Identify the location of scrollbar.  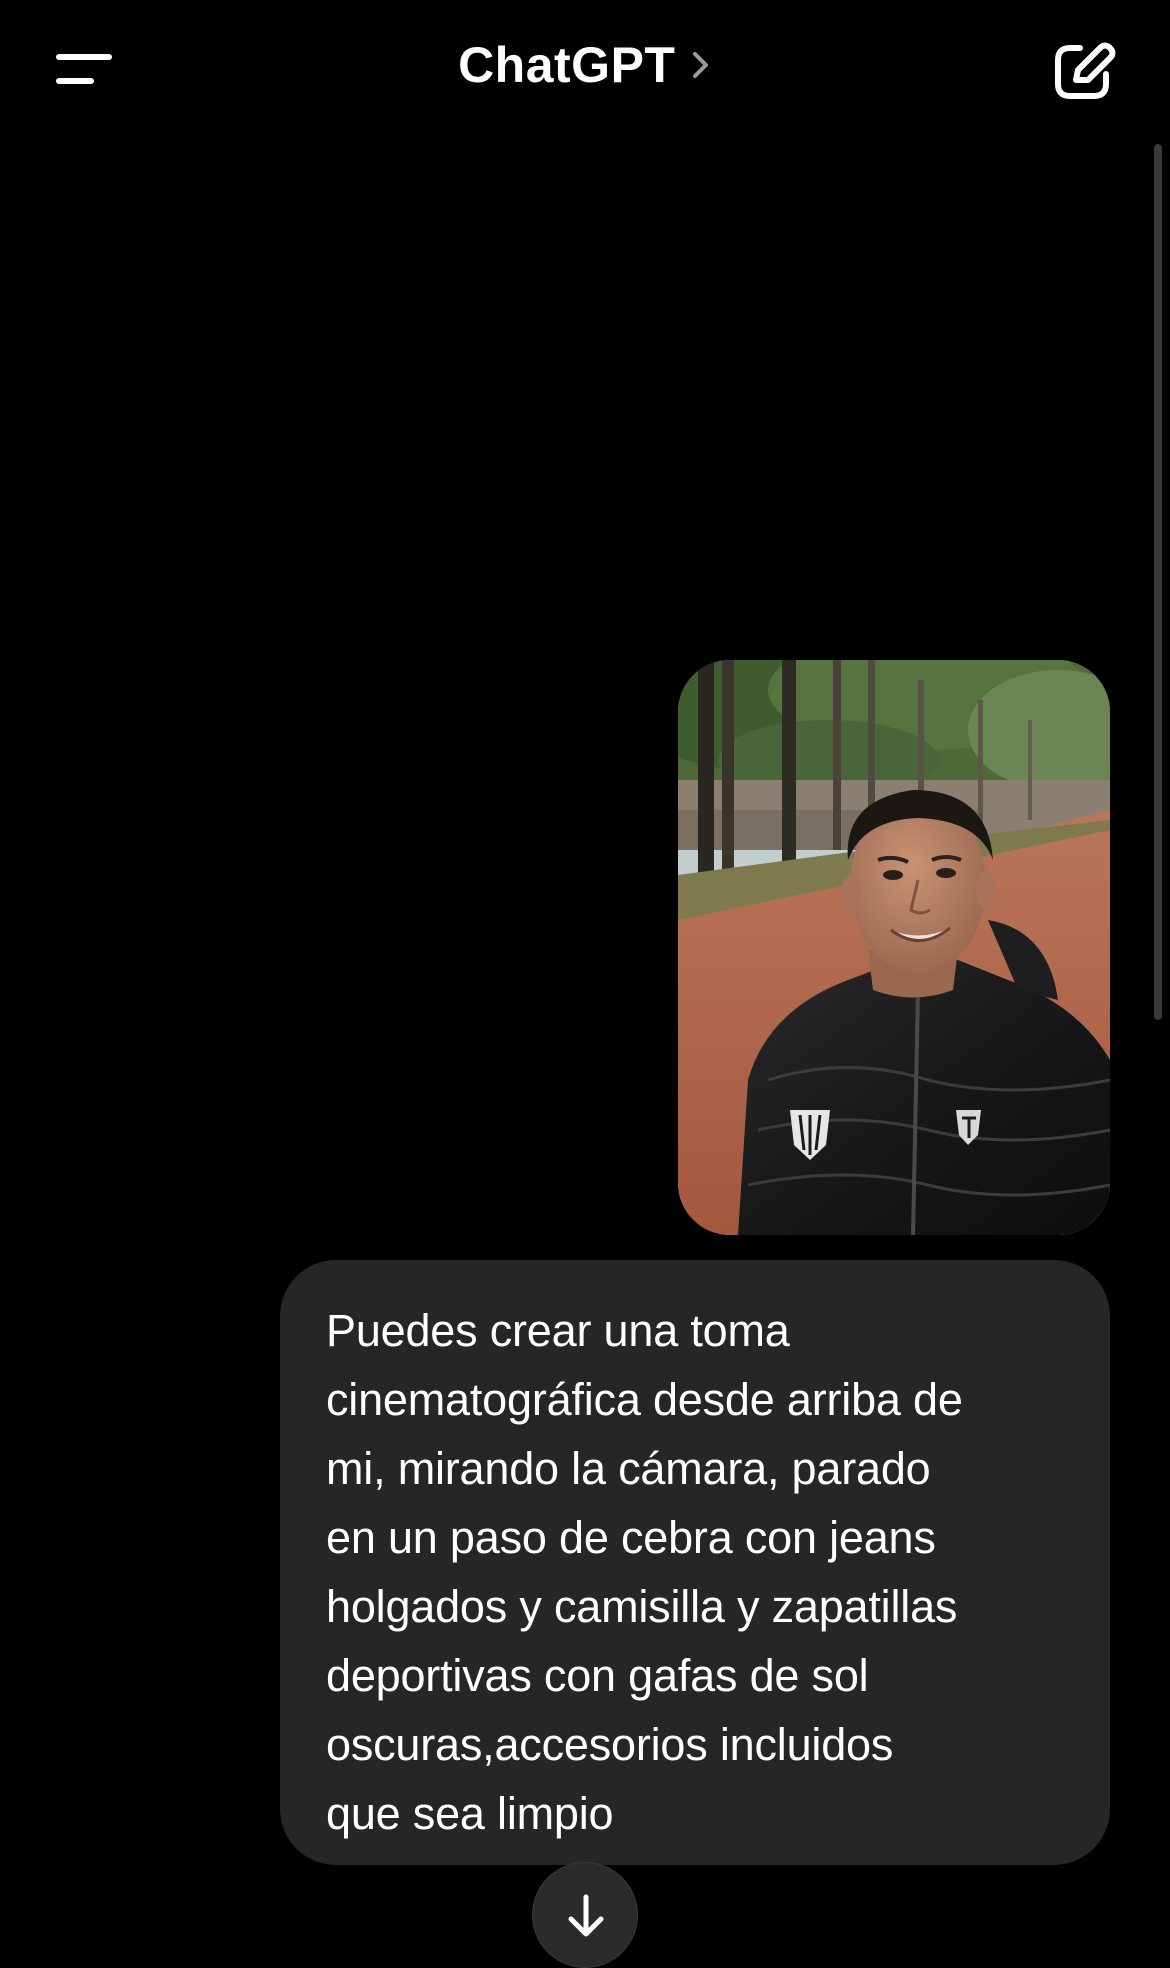
(1158, 582).